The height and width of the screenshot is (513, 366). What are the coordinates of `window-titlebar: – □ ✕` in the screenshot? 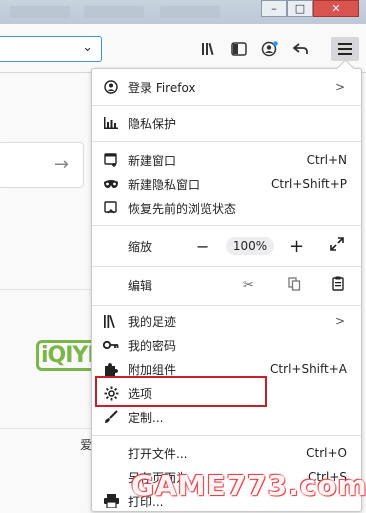 It's located at (183, 12).